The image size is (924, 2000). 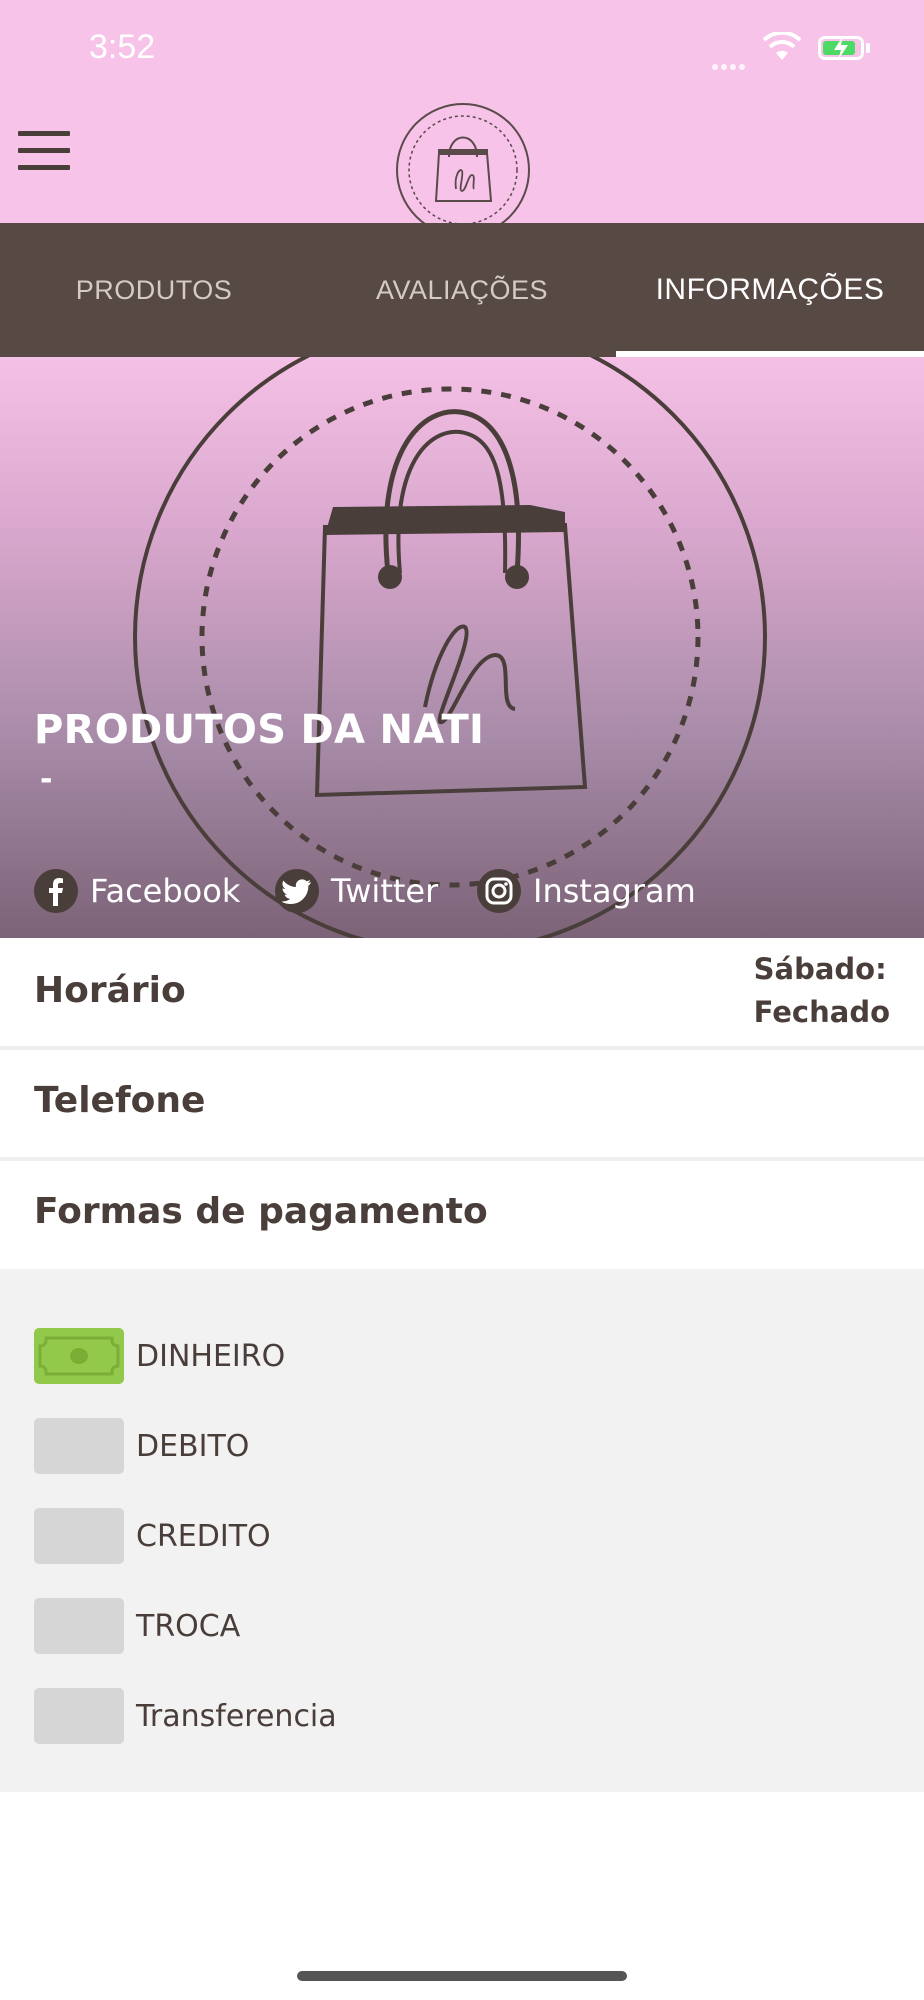 I want to click on tab-produtos: PRODUTOS, so click(x=154, y=290).